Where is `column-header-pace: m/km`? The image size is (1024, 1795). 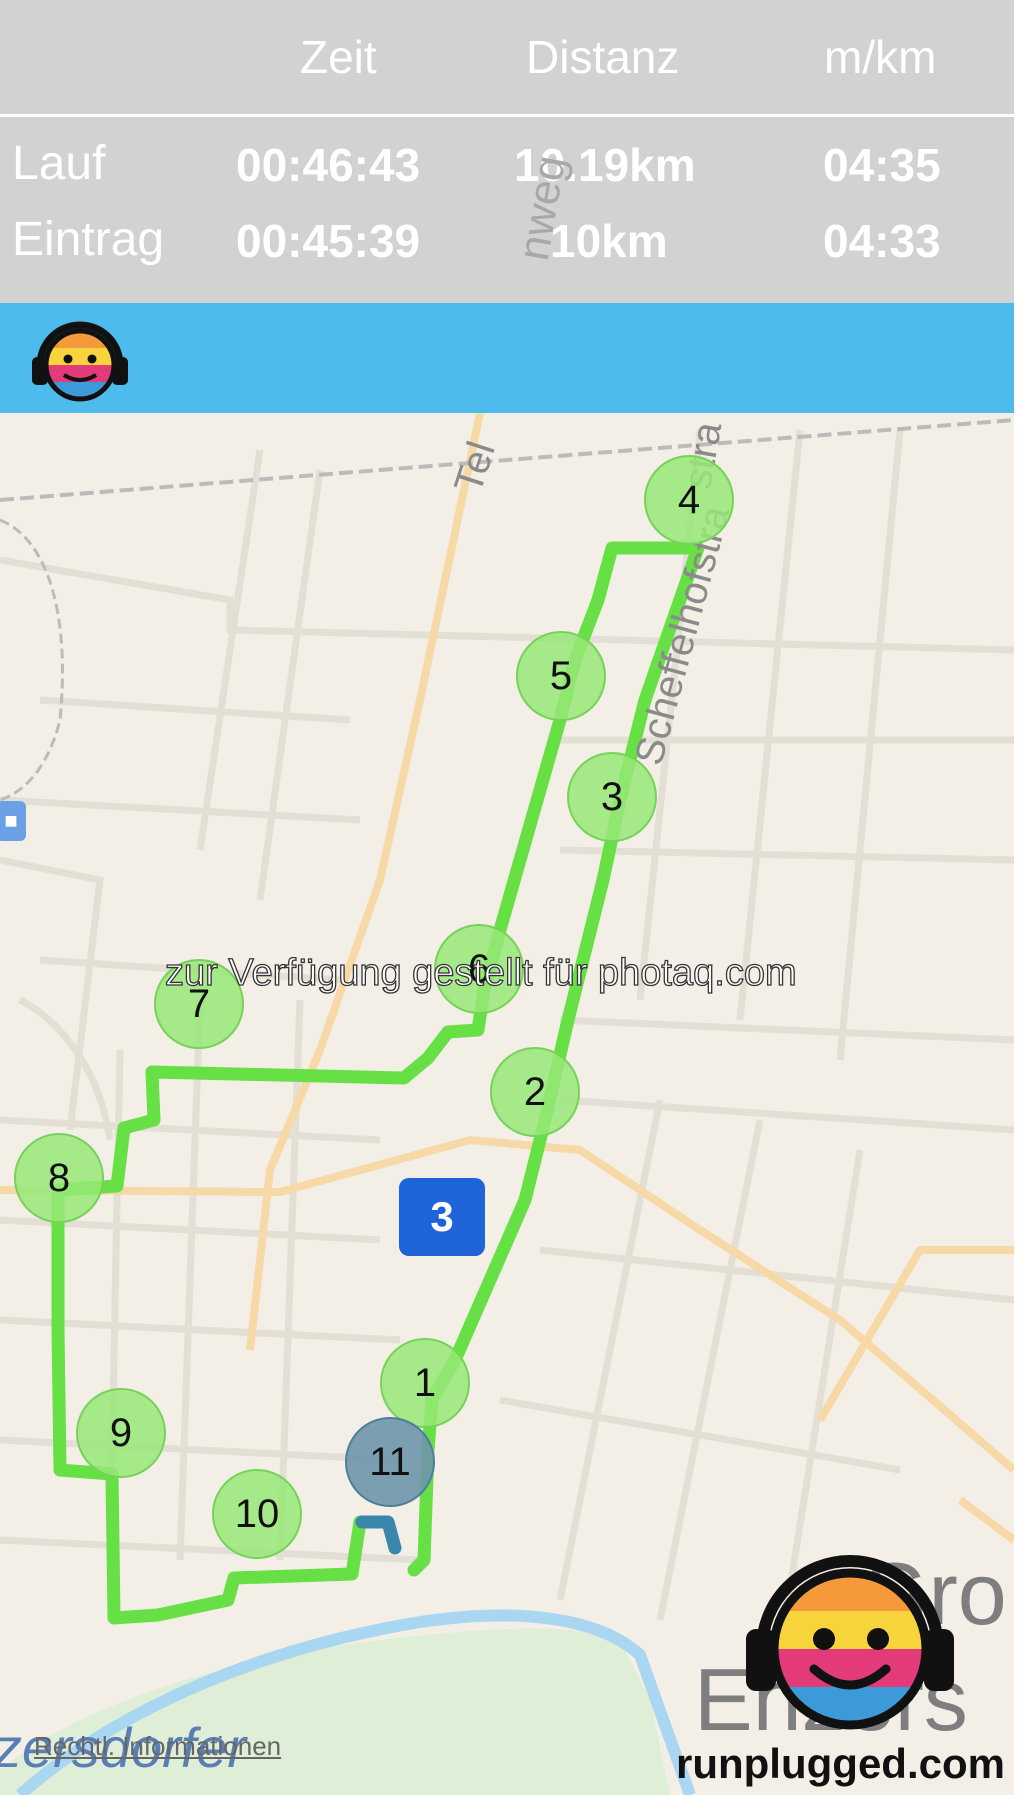
column-header-pace: m/km is located at coordinates (880, 57).